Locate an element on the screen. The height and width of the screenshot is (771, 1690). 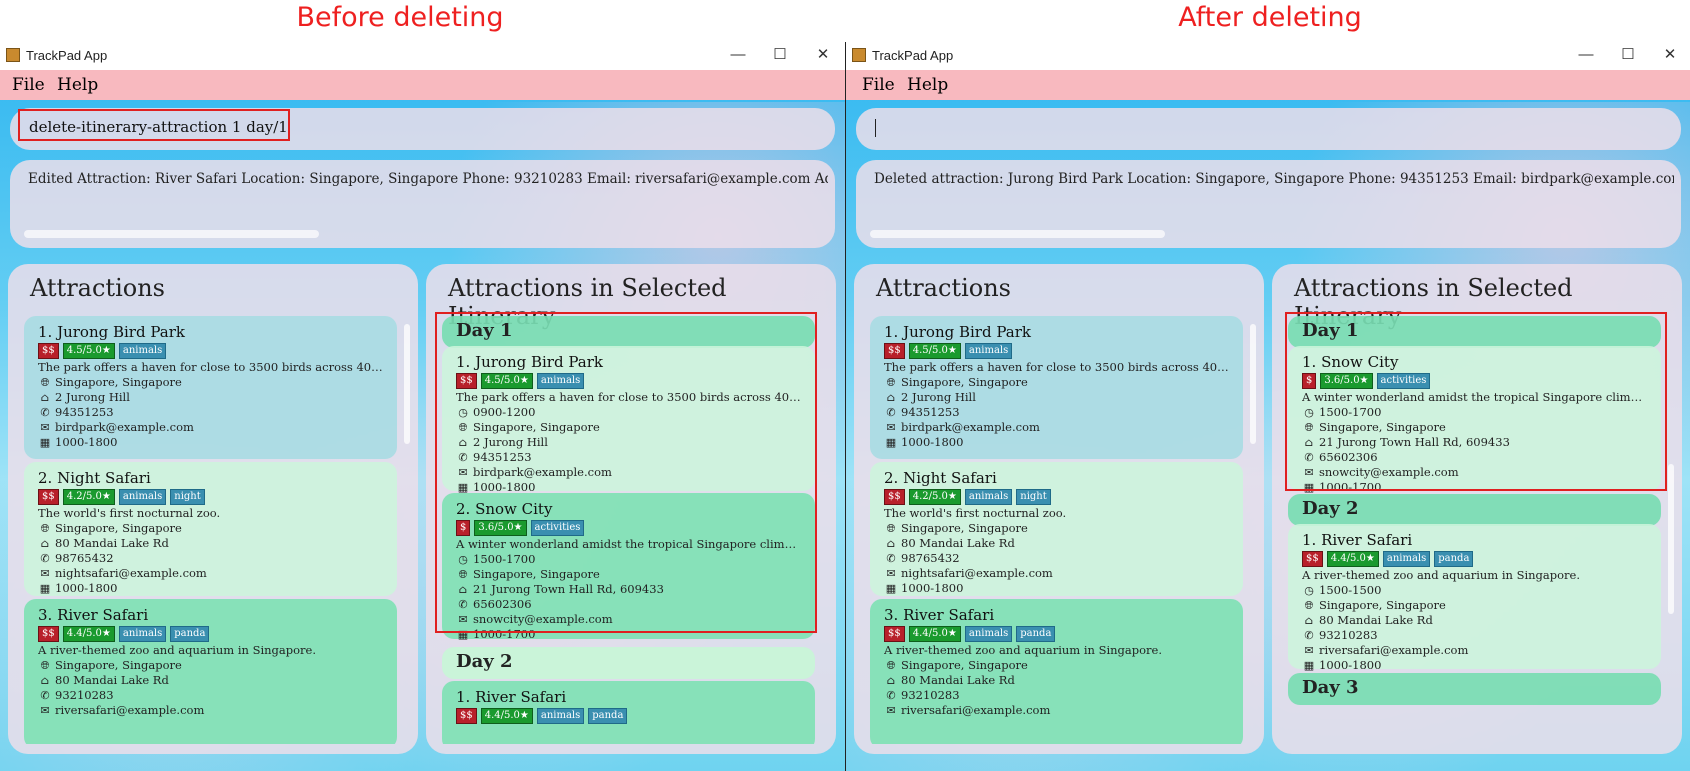
phone-text: 98765432 is located at coordinates (84, 558).